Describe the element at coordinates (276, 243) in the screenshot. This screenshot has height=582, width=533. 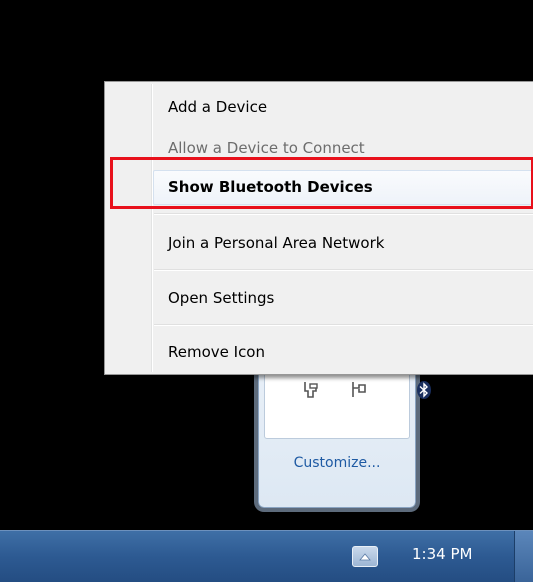
I see `menu-item-join-personal-area-network: Join a Personal Area Network` at that location.